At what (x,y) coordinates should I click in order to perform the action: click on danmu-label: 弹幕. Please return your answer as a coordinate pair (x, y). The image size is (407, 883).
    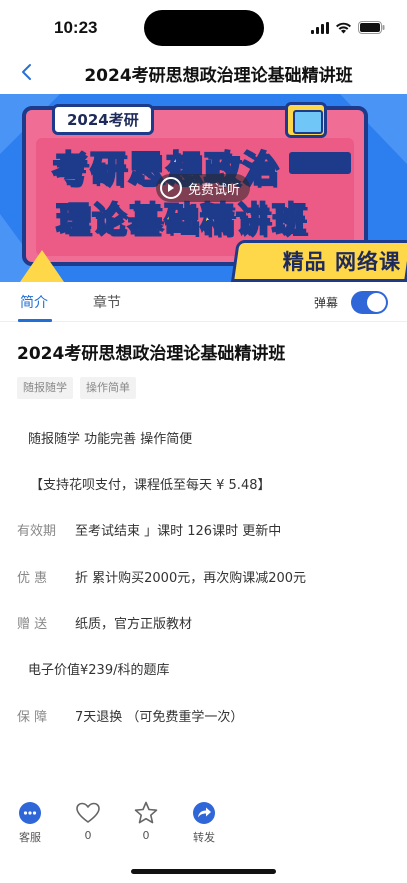
    Looking at the image, I should click on (326, 303).